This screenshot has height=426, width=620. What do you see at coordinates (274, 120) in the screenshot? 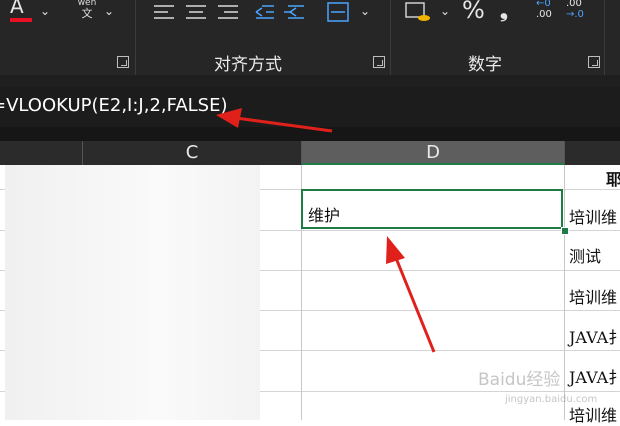
I see `arrow-to-formula` at bounding box center [274, 120].